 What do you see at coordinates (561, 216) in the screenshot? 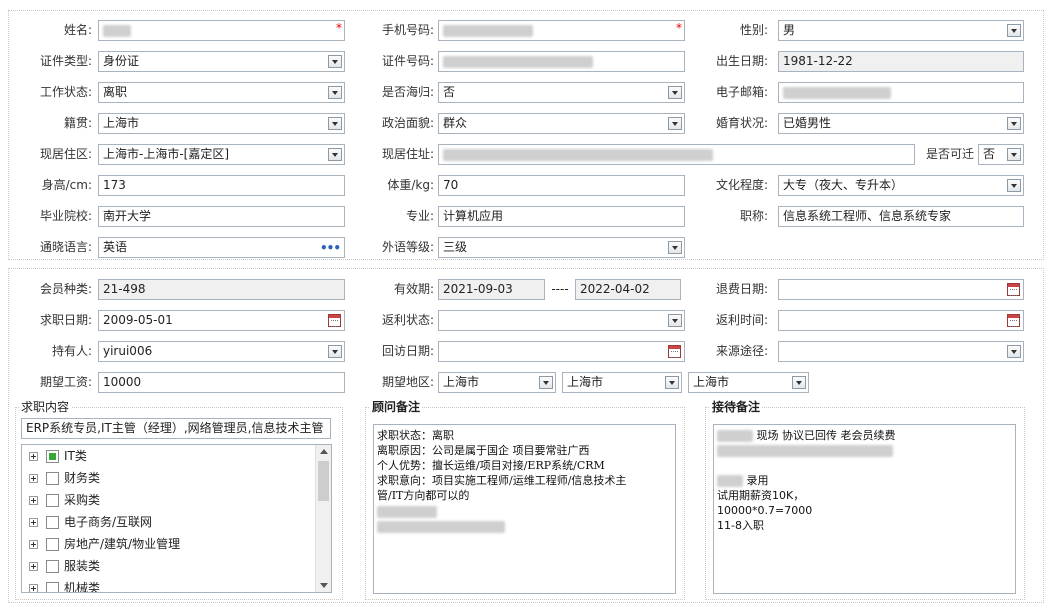
I see `major-field: 计算机应用` at bounding box center [561, 216].